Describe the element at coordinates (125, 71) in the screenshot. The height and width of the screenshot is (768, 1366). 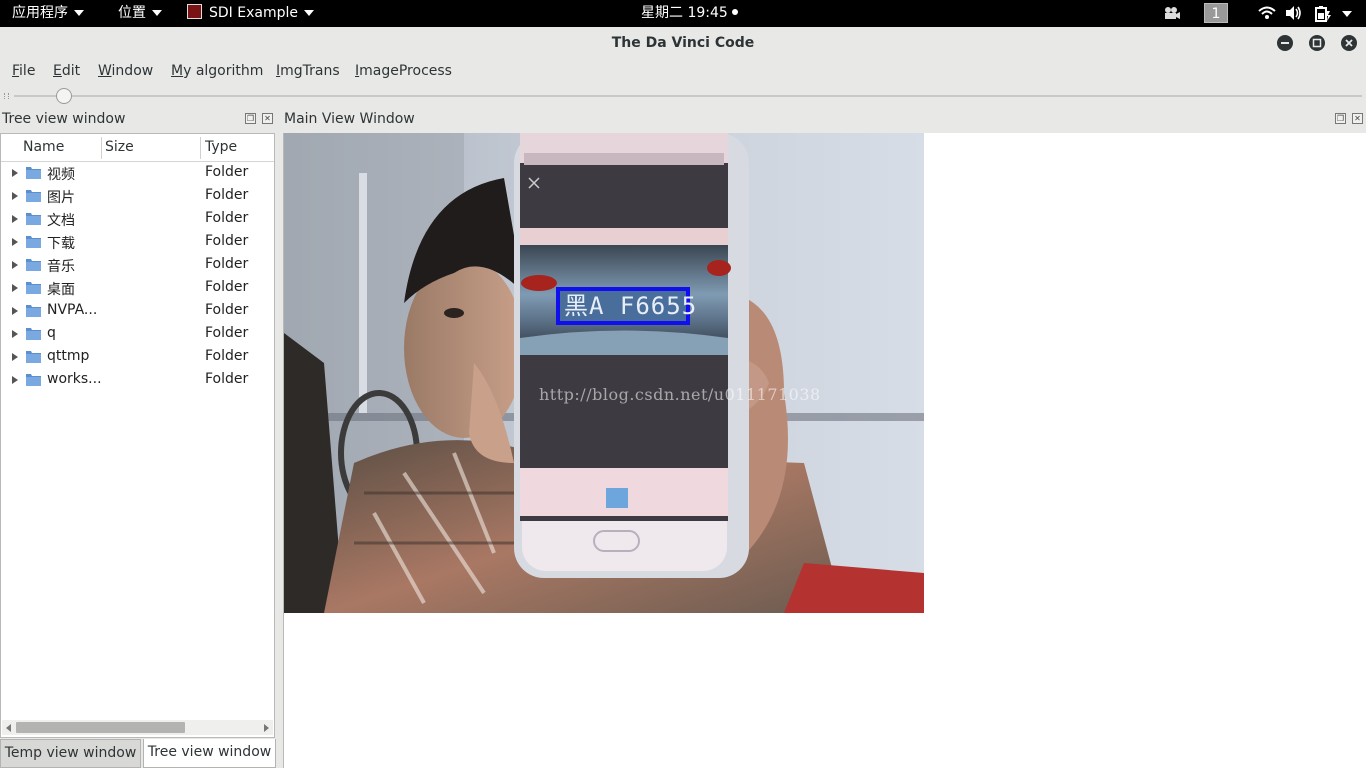
I see `menu-window: Window` at that location.